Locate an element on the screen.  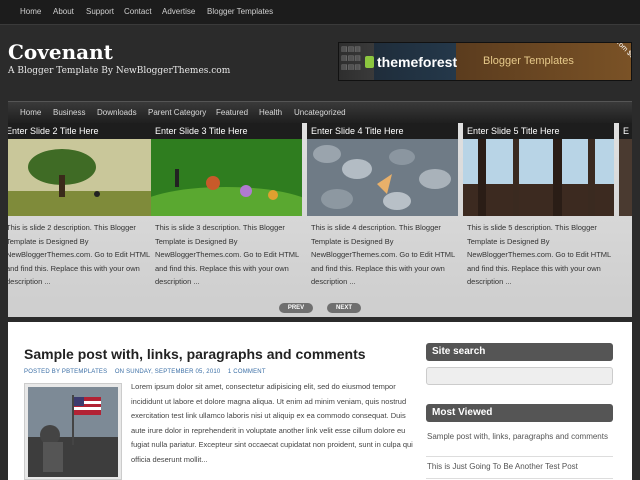
topnav-support: Support is located at coordinates (100, 11).